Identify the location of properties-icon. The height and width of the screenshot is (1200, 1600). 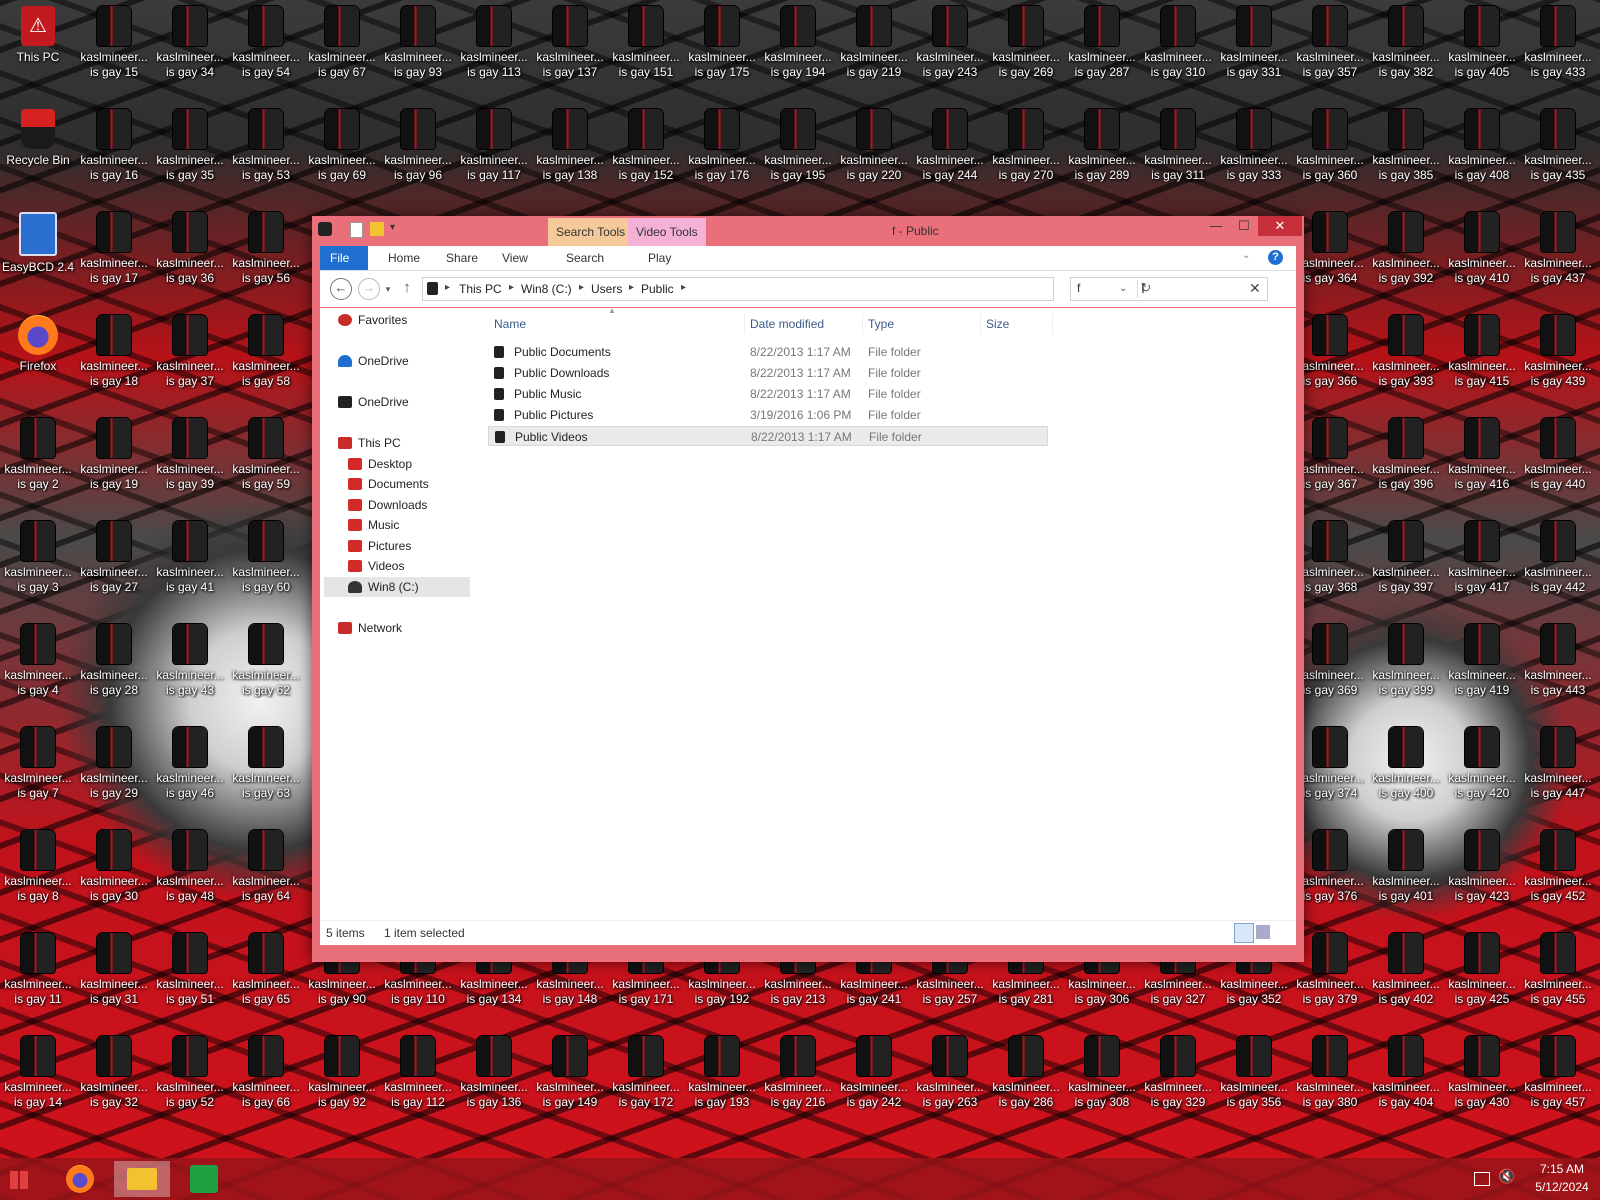
(356, 230).